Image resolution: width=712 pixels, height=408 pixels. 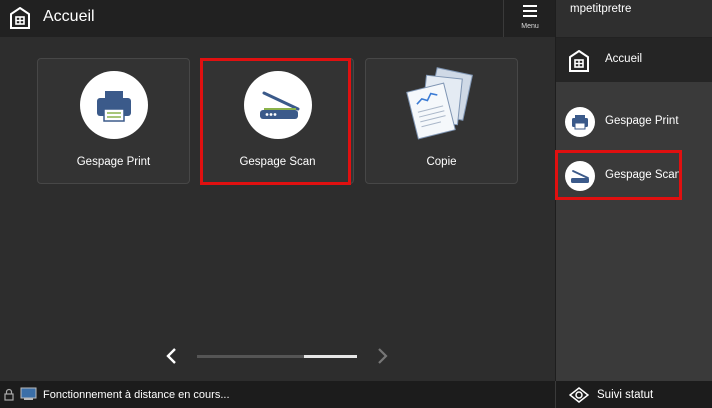 I want to click on copy-documents-icon, so click(x=439, y=103).